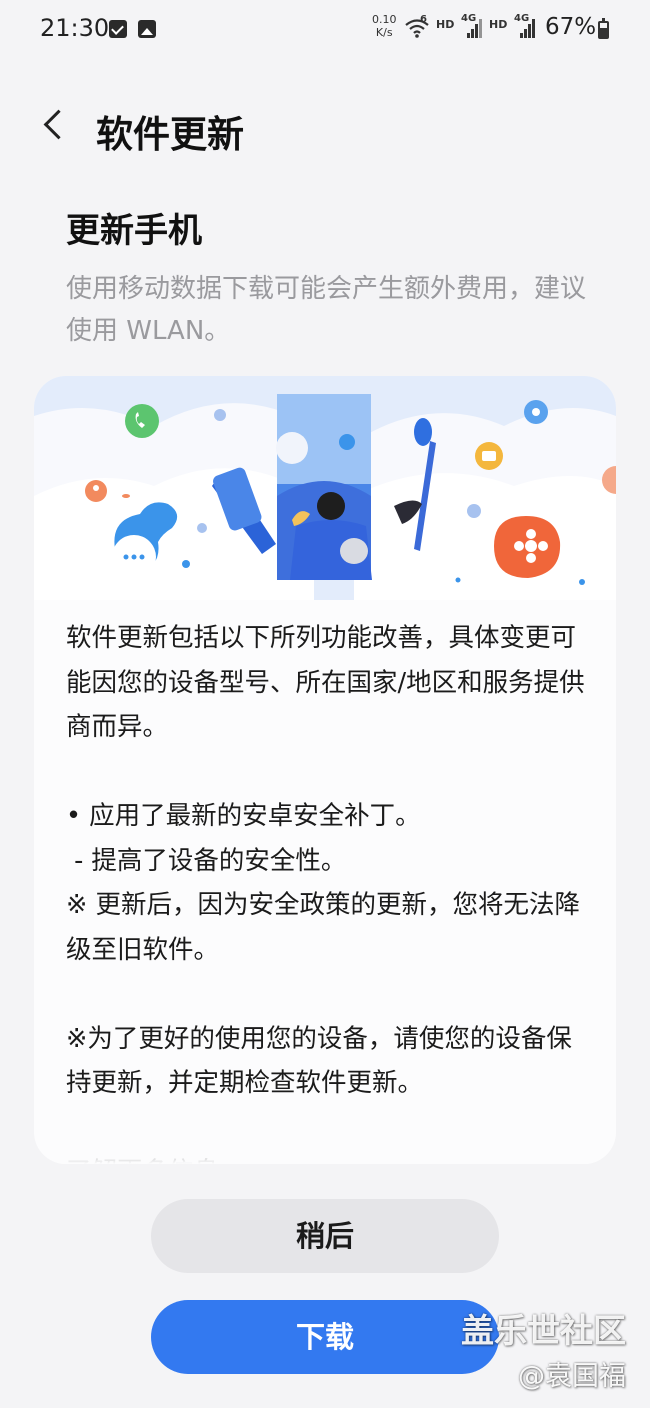 The height and width of the screenshot is (1408, 650). I want to click on hd-badge-2: HD, so click(498, 24).